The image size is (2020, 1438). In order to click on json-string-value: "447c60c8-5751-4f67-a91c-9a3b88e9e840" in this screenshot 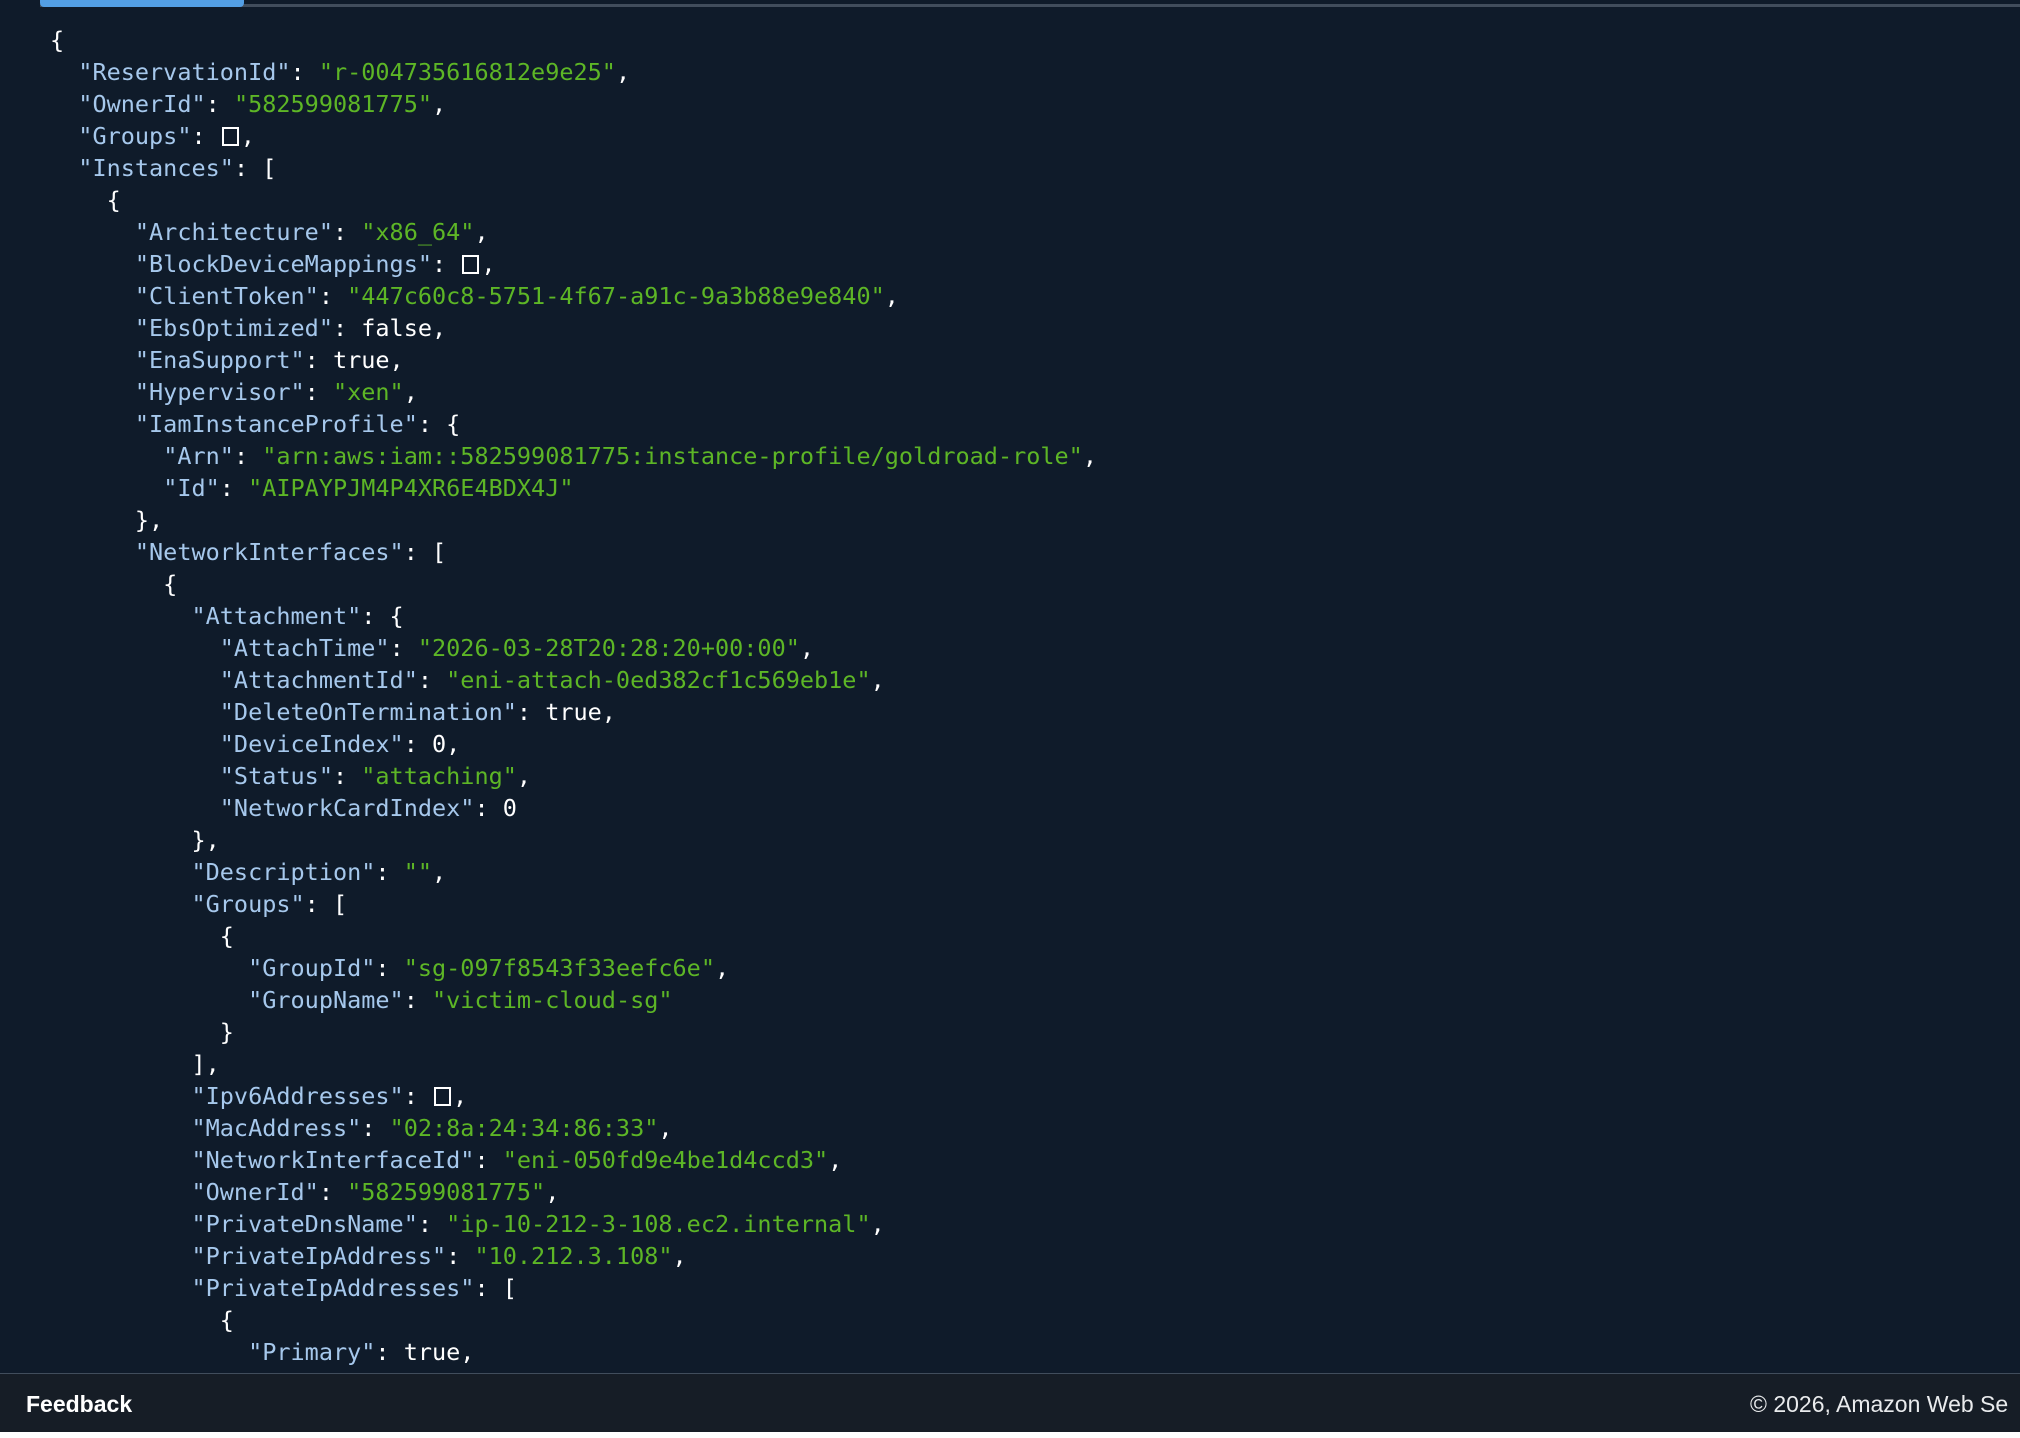, I will do `click(616, 296)`.